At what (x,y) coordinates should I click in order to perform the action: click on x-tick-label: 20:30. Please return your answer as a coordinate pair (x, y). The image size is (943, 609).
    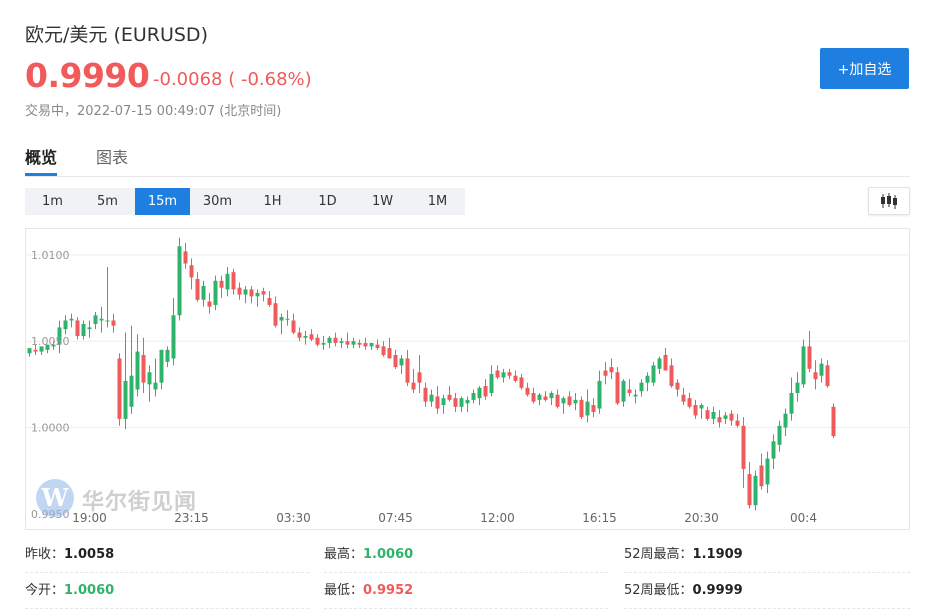
    Looking at the image, I should click on (701, 518).